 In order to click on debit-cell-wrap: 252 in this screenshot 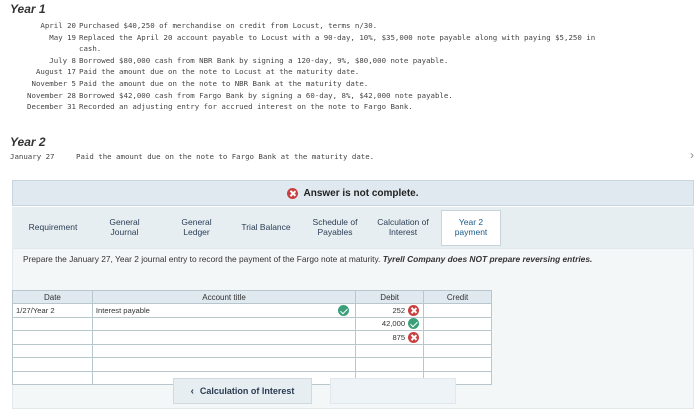, I will do `click(389, 310)`.